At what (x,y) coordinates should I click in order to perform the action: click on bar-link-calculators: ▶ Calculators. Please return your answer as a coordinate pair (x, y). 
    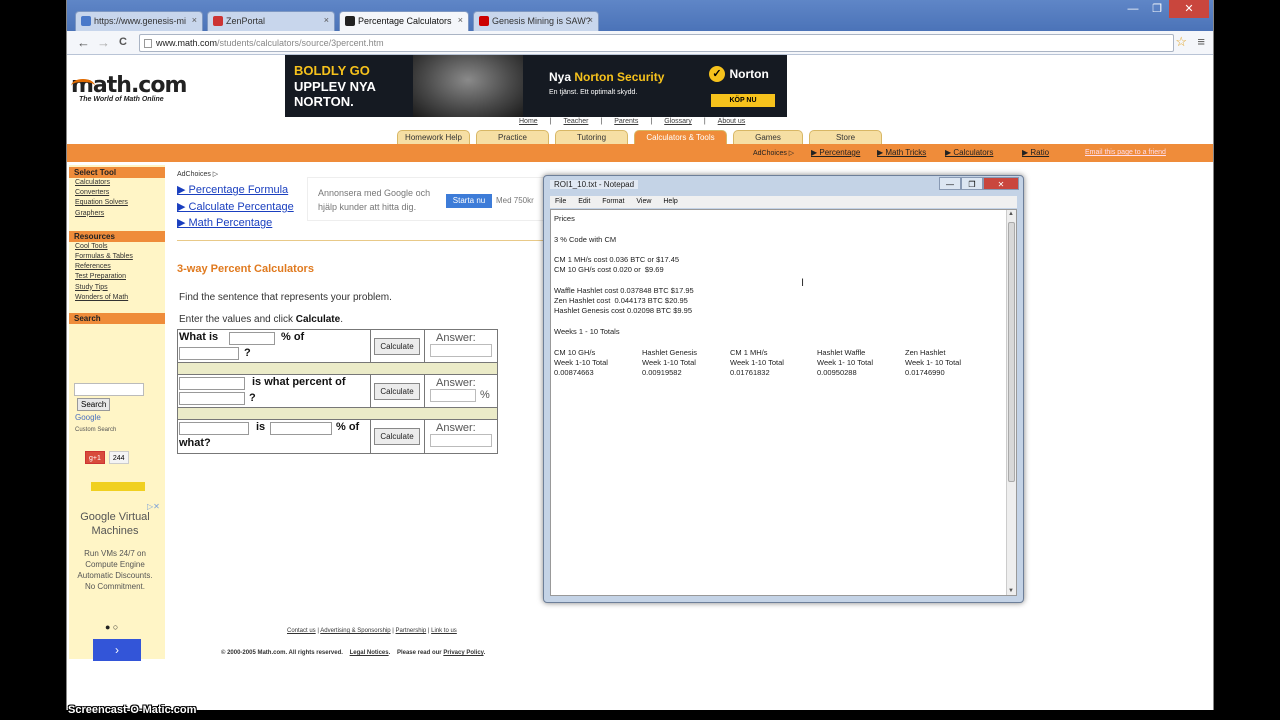
    Looking at the image, I should click on (969, 152).